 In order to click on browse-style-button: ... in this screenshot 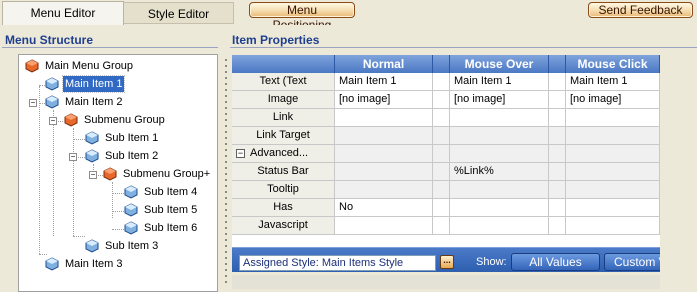, I will do `click(447, 262)`.